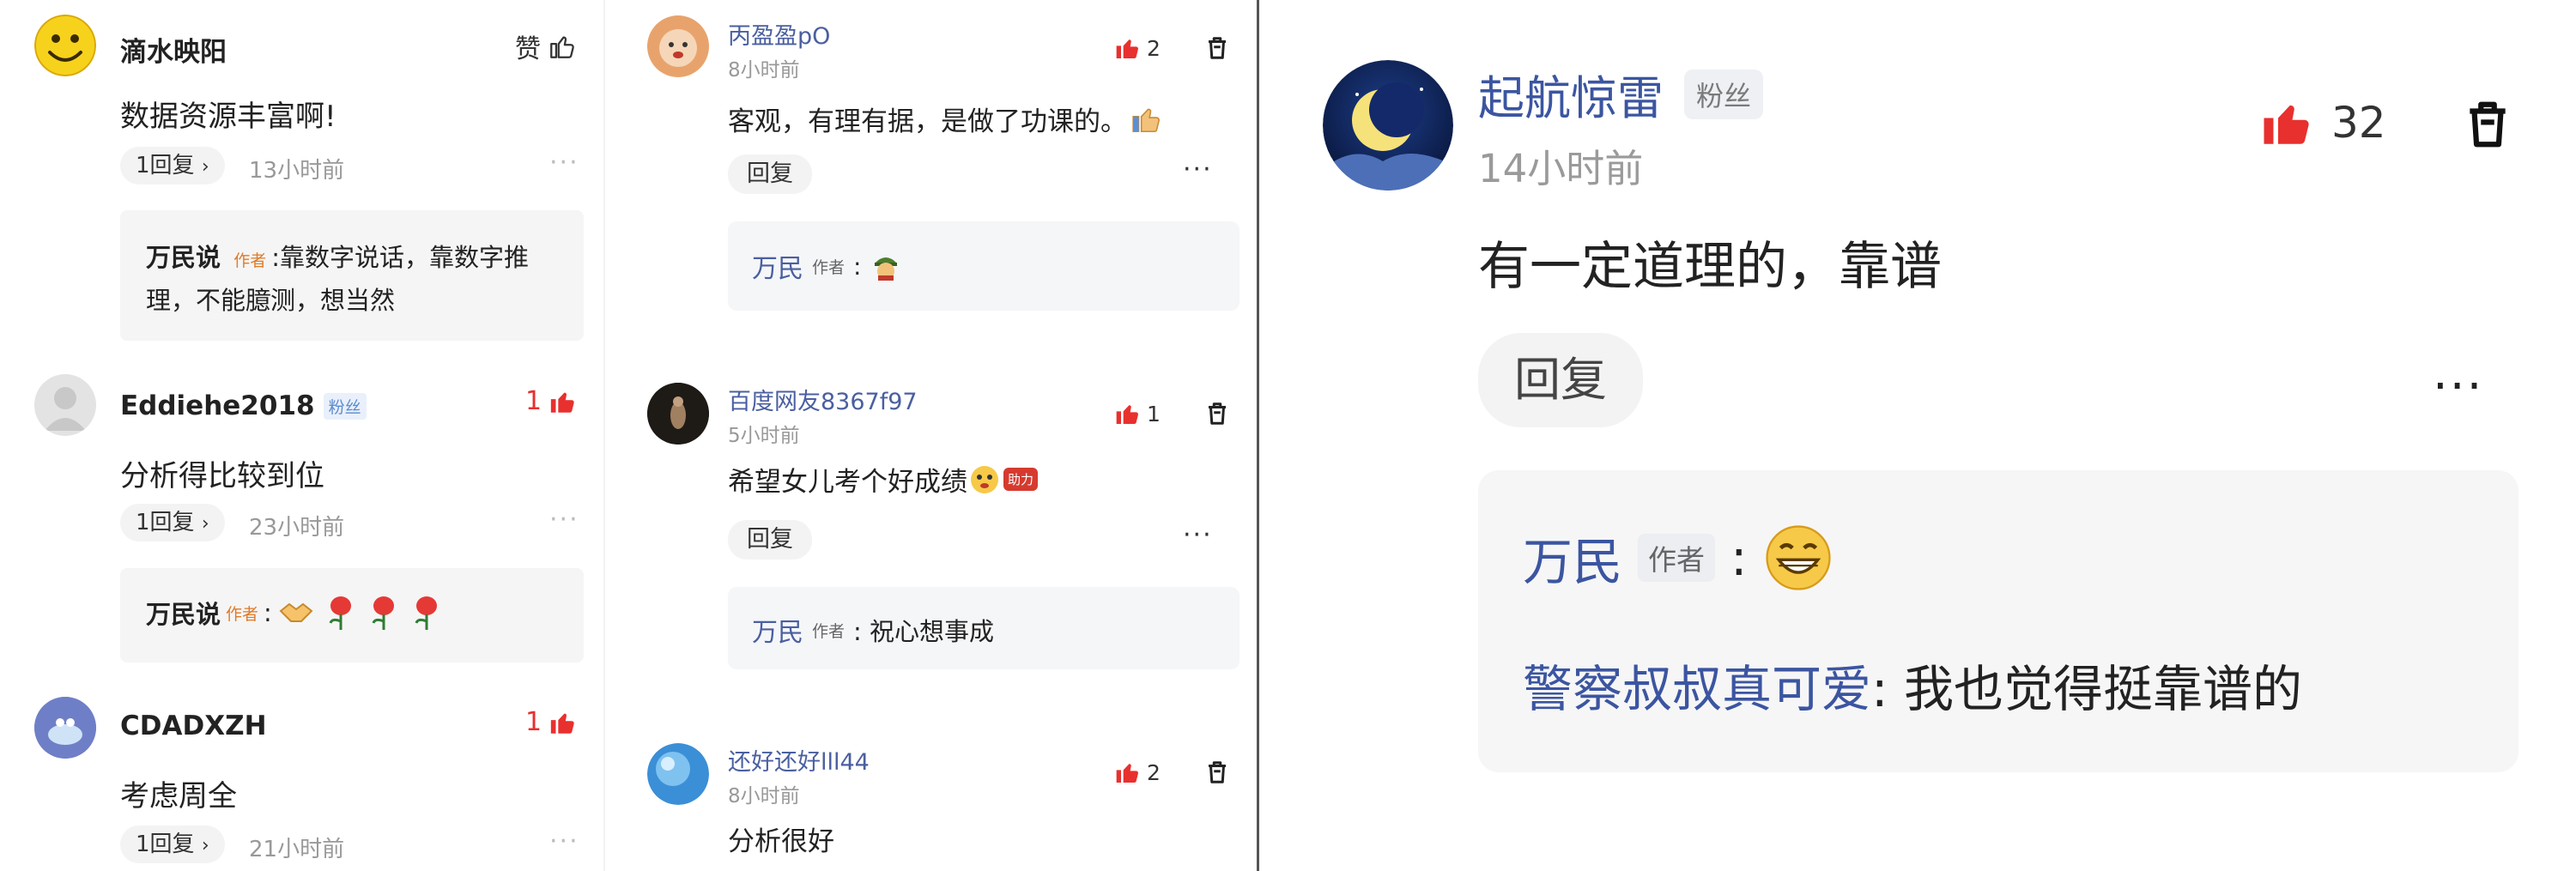 Image resolution: width=2576 pixels, height=871 pixels. Describe the element at coordinates (984, 479) in the screenshot. I see `hopeful-face-emoji-icon` at that location.